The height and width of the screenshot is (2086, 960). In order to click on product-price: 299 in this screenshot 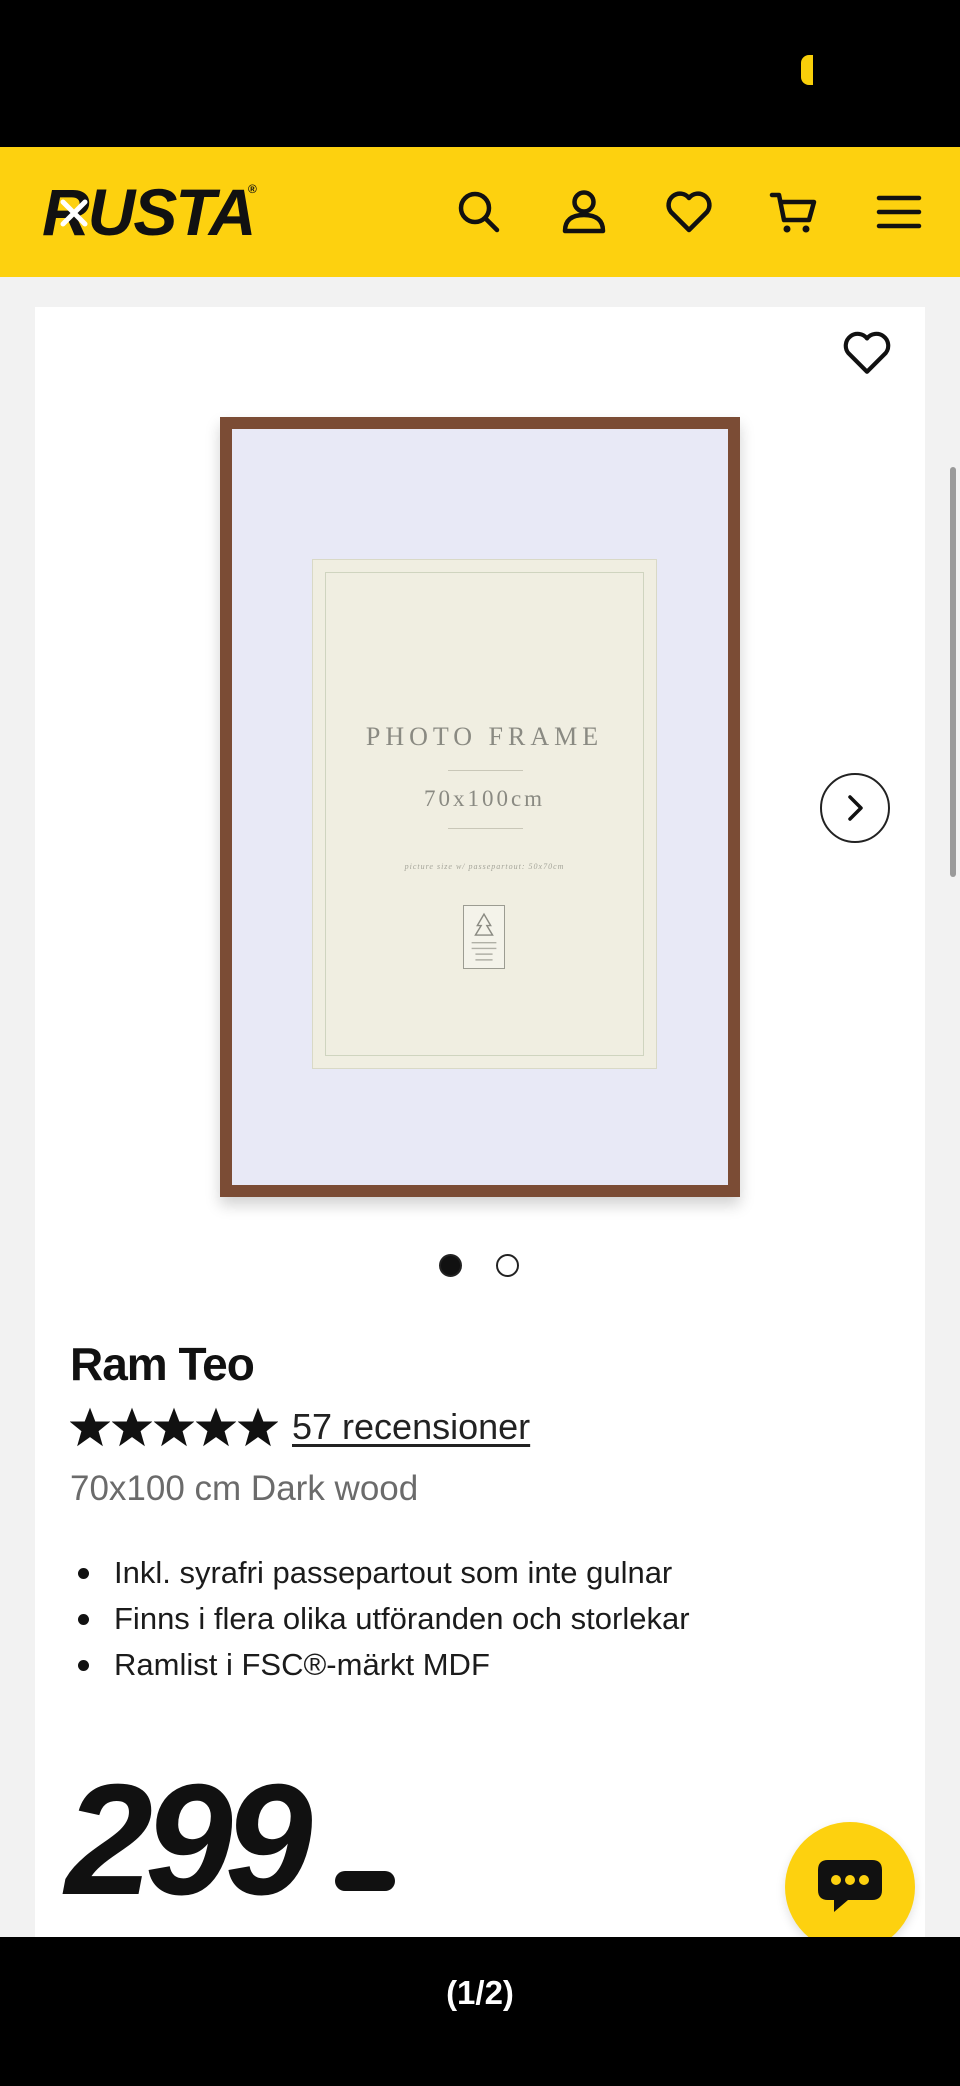, I will do `click(189, 1840)`.